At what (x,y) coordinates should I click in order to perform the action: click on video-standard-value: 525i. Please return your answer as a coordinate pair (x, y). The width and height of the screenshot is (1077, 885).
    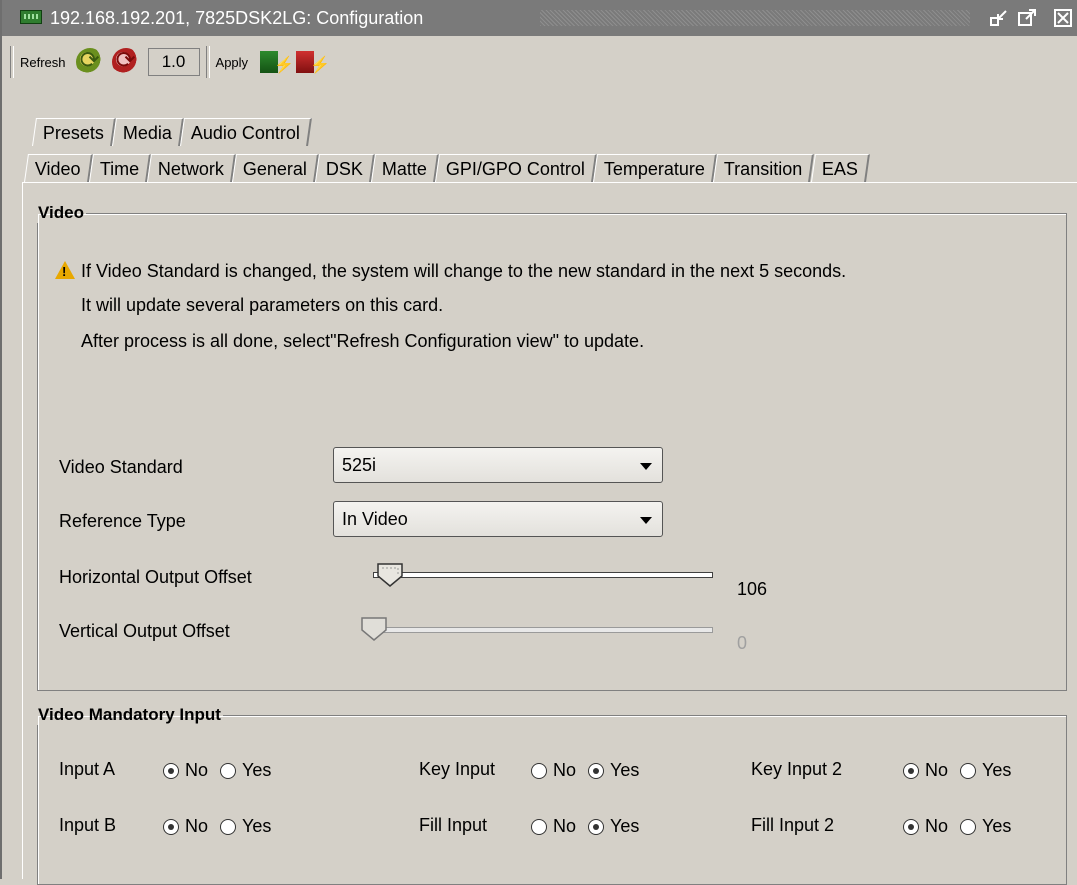
    Looking at the image, I should click on (359, 465).